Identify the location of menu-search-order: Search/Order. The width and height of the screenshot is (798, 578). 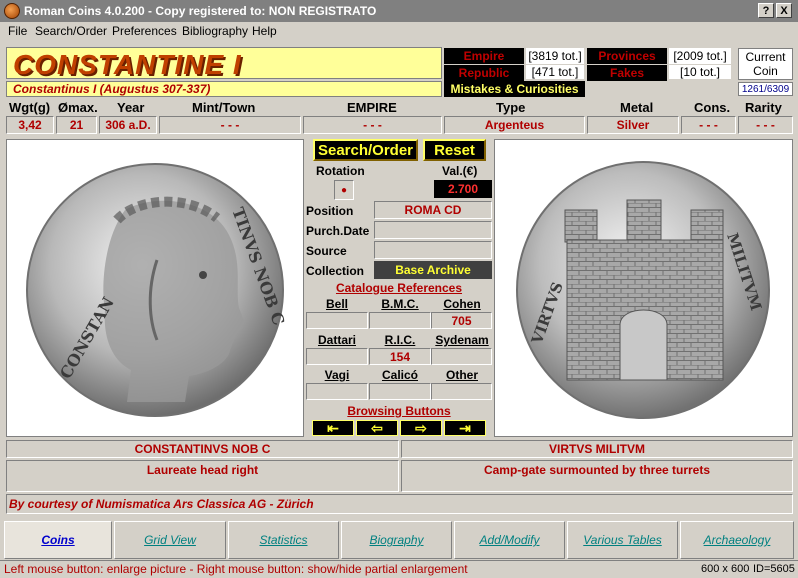
(71, 31).